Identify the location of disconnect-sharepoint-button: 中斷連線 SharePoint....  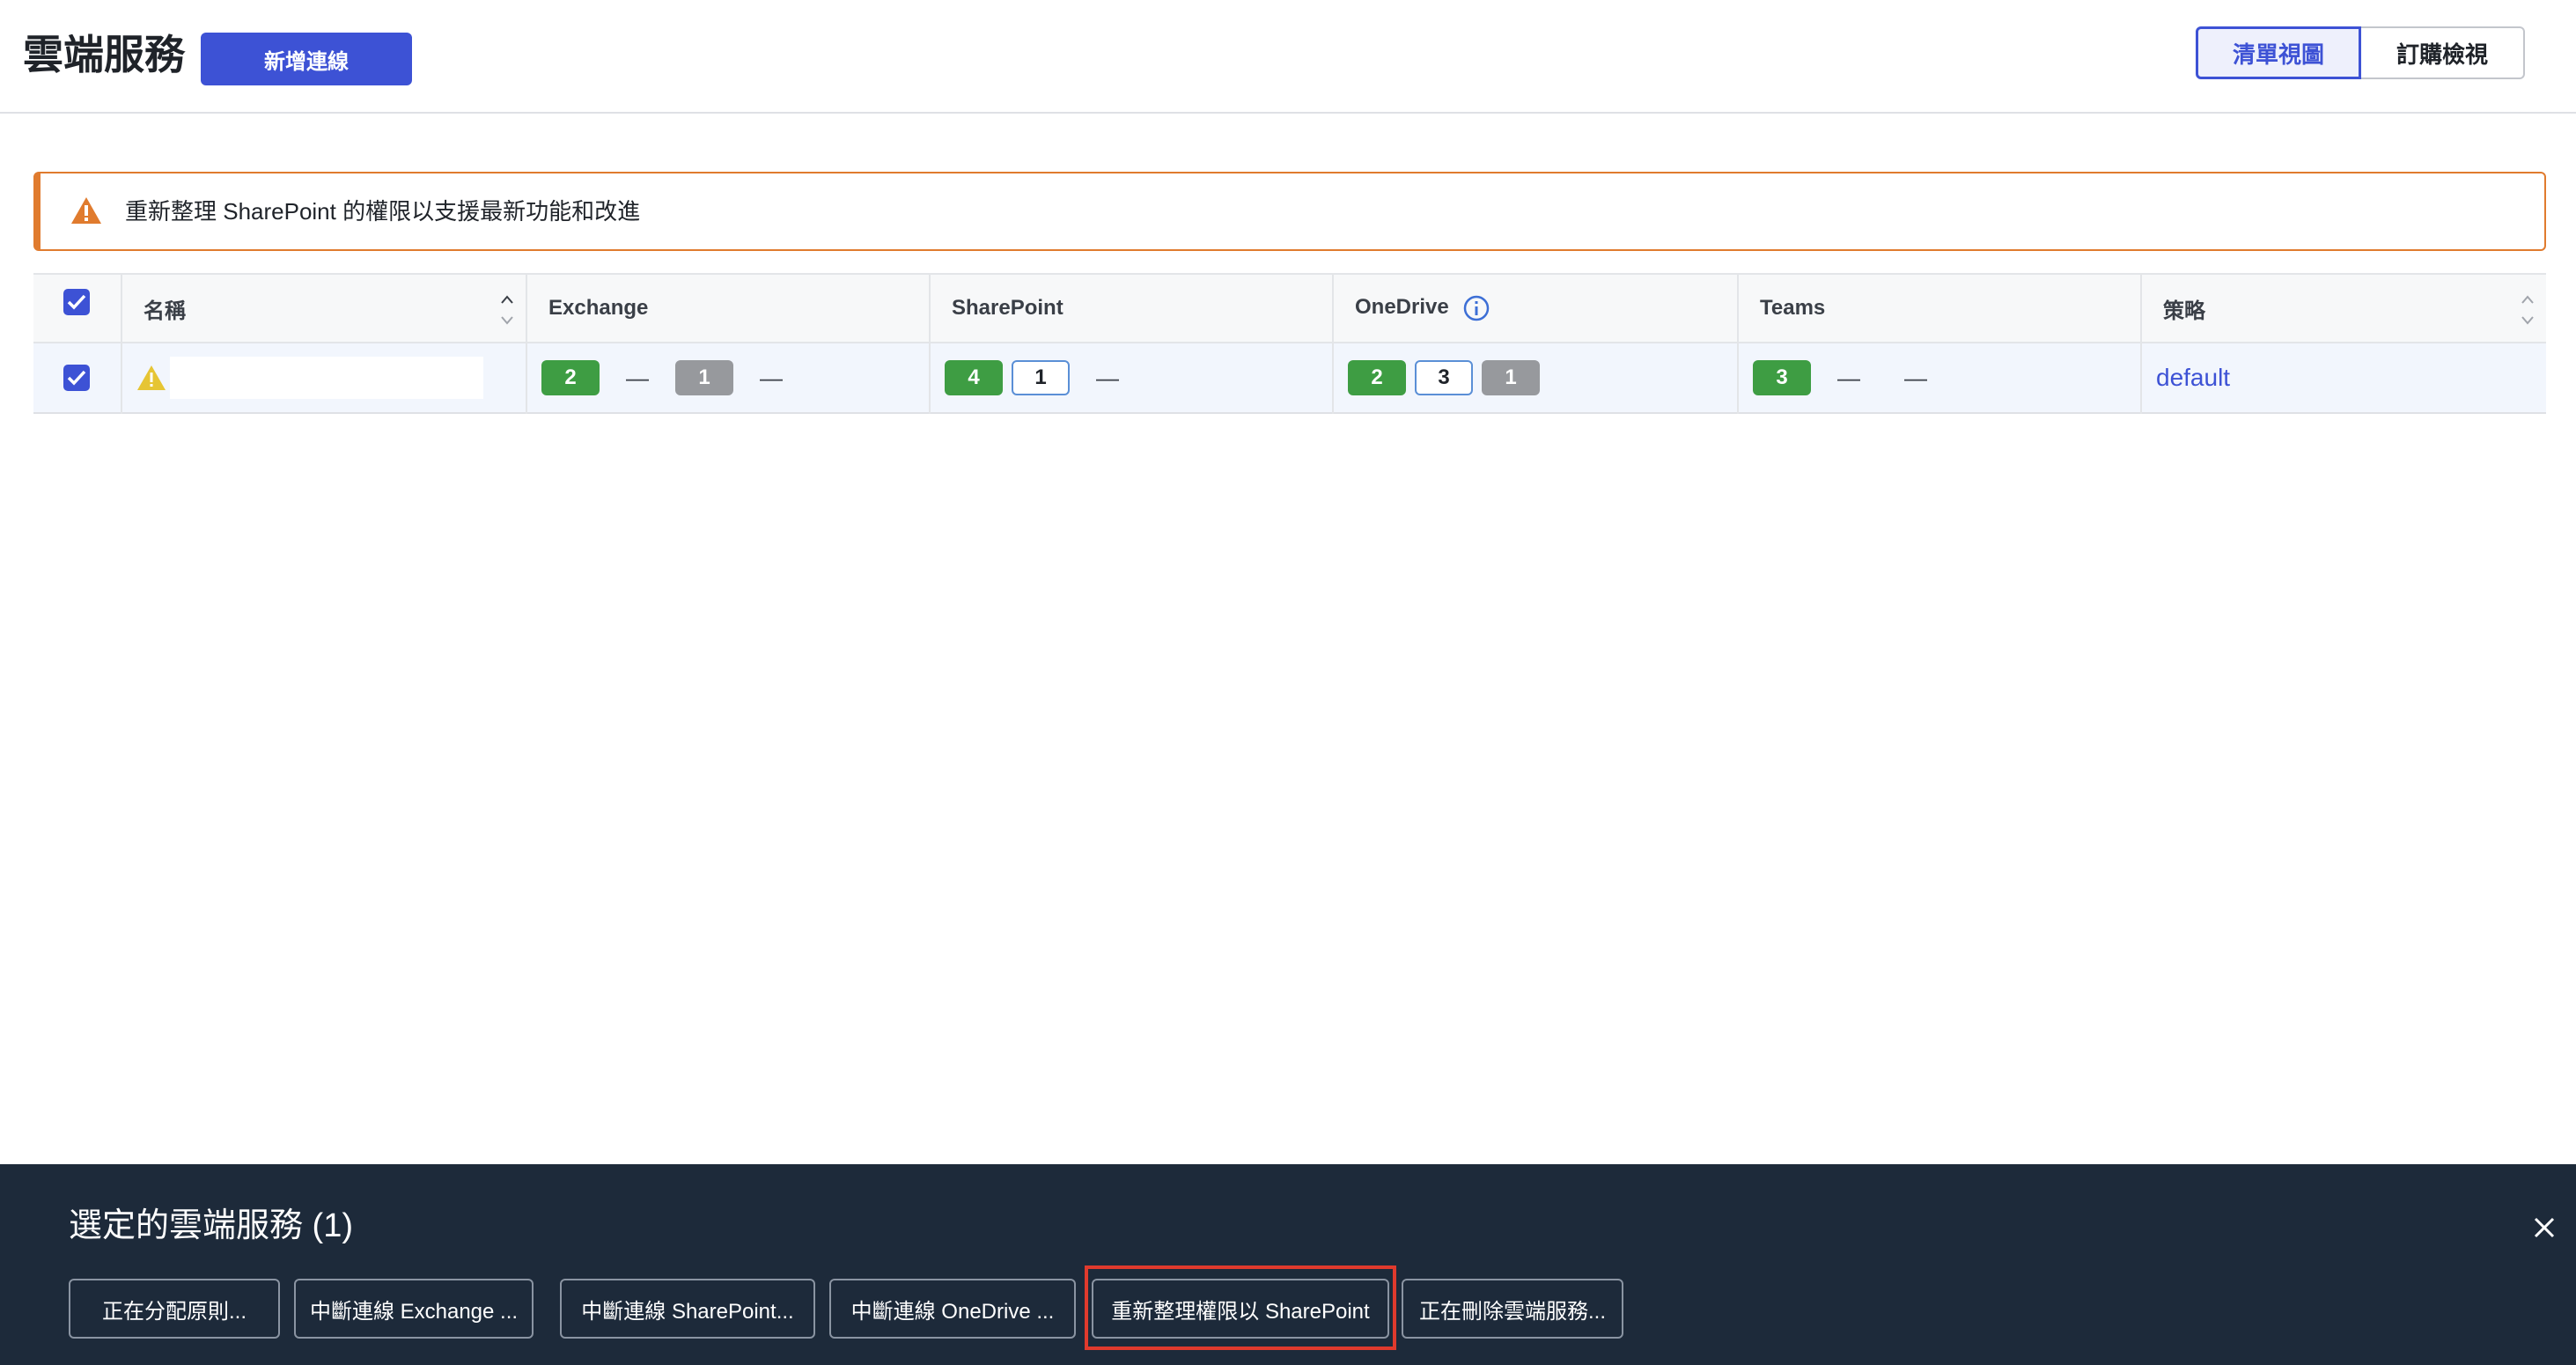
(687, 1309).